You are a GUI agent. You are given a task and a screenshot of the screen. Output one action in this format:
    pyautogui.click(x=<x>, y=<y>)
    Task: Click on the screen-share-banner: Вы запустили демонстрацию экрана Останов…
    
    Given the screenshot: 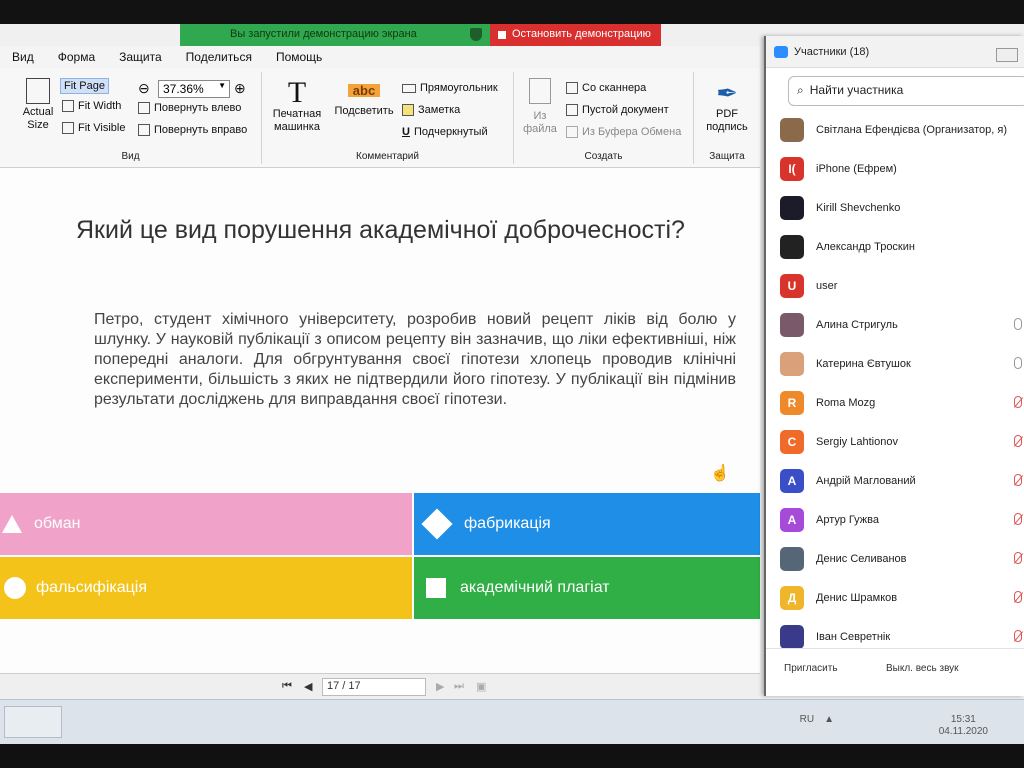 What is the action you would take?
    pyautogui.click(x=420, y=35)
    